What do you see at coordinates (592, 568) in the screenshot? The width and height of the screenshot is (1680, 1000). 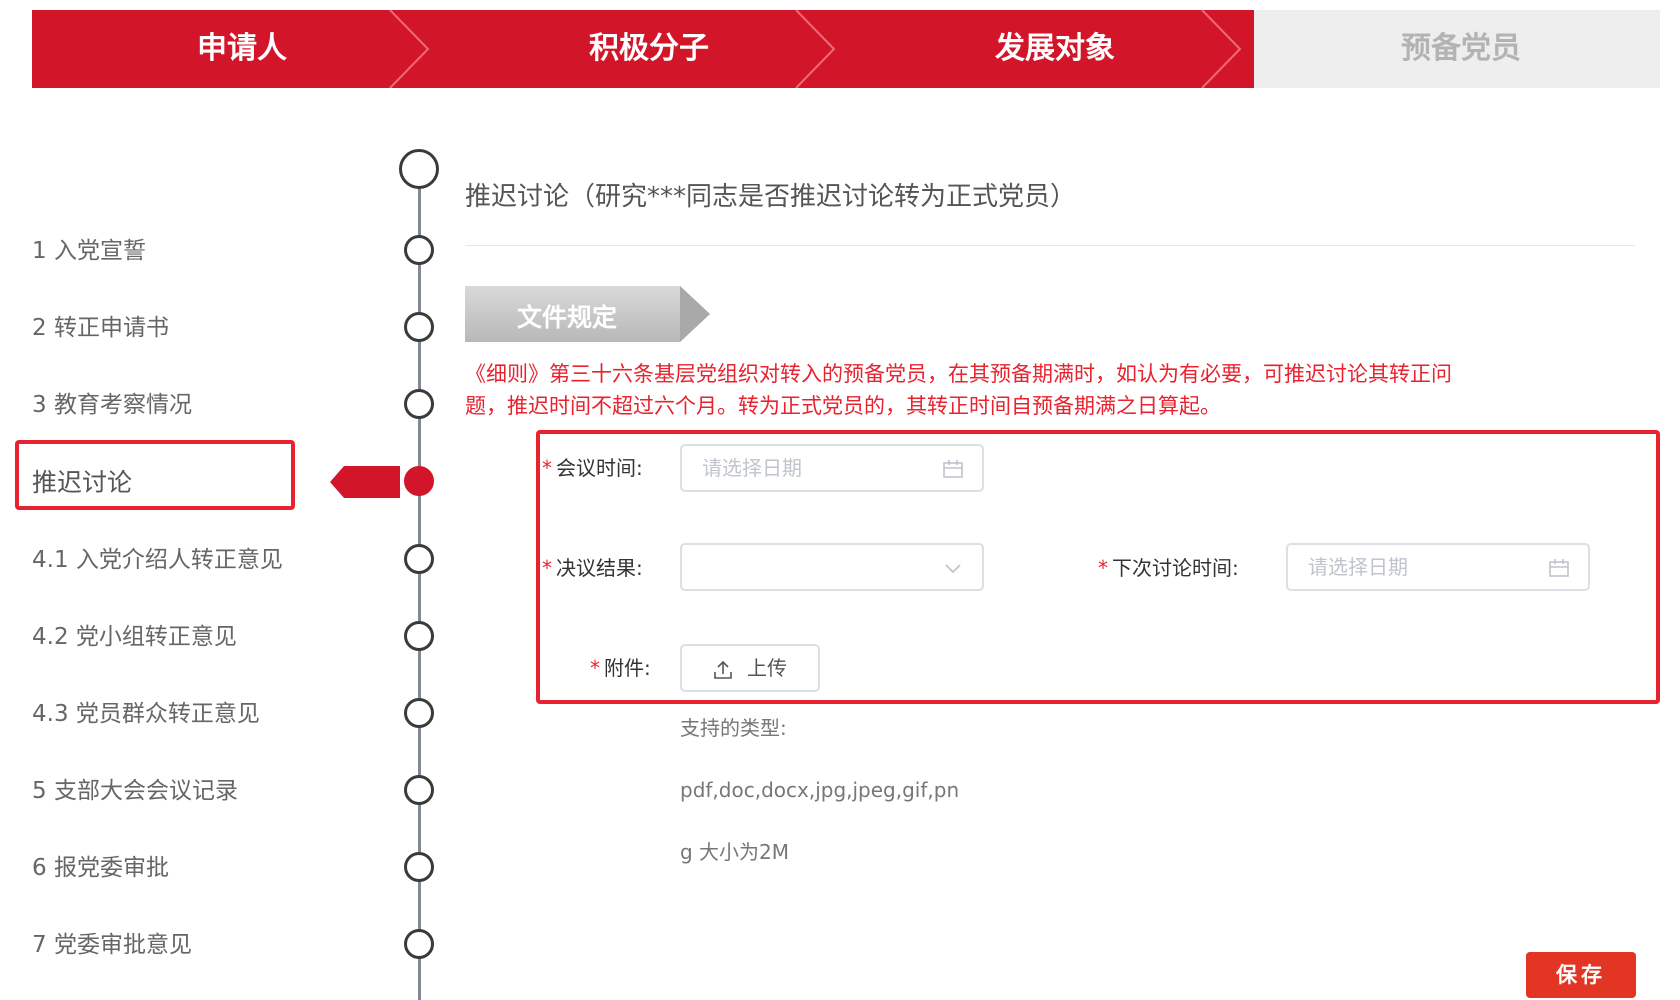 I see `resolution-label: * 决议结果:` at bounding box center [592, 568].